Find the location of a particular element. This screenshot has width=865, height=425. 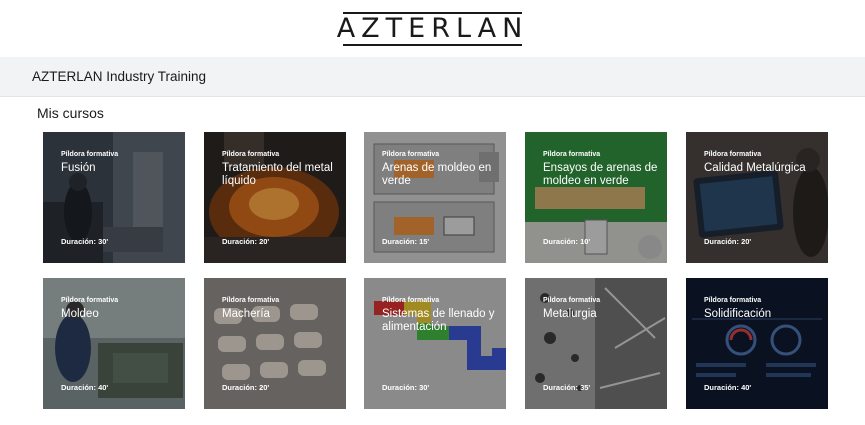

card-duration: Duración: 15' is located at coordinates (406, 241).